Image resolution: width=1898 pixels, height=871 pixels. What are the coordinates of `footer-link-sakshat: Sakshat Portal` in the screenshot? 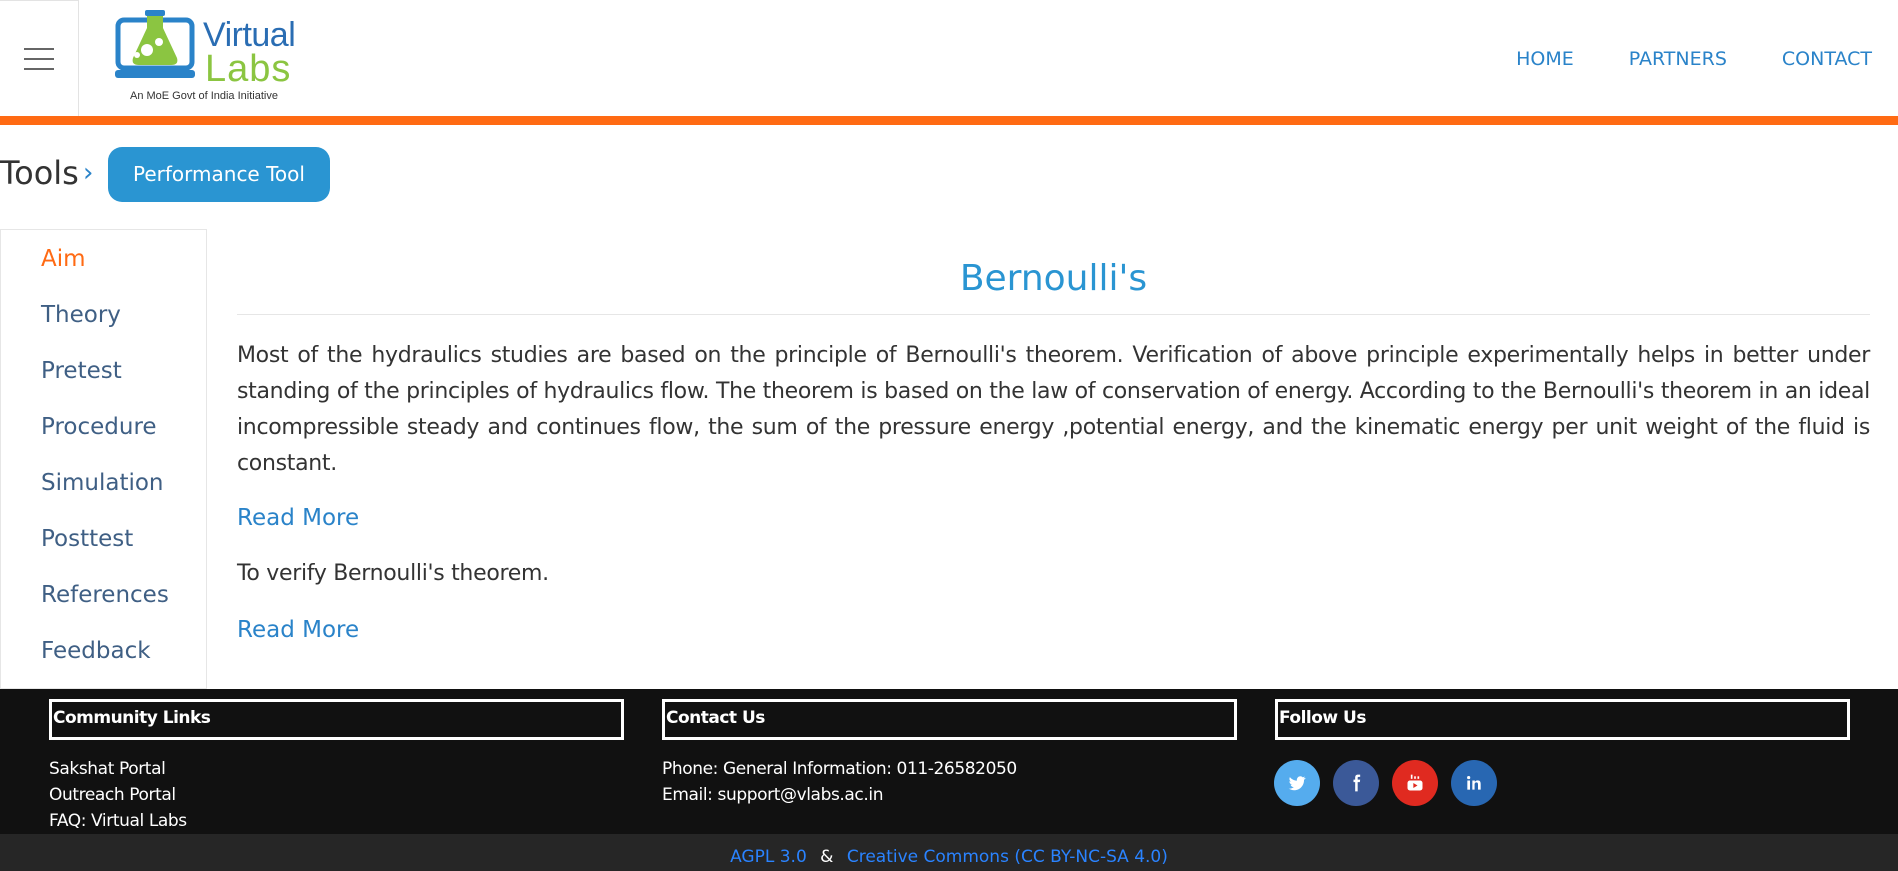 It's located at (107, 769).